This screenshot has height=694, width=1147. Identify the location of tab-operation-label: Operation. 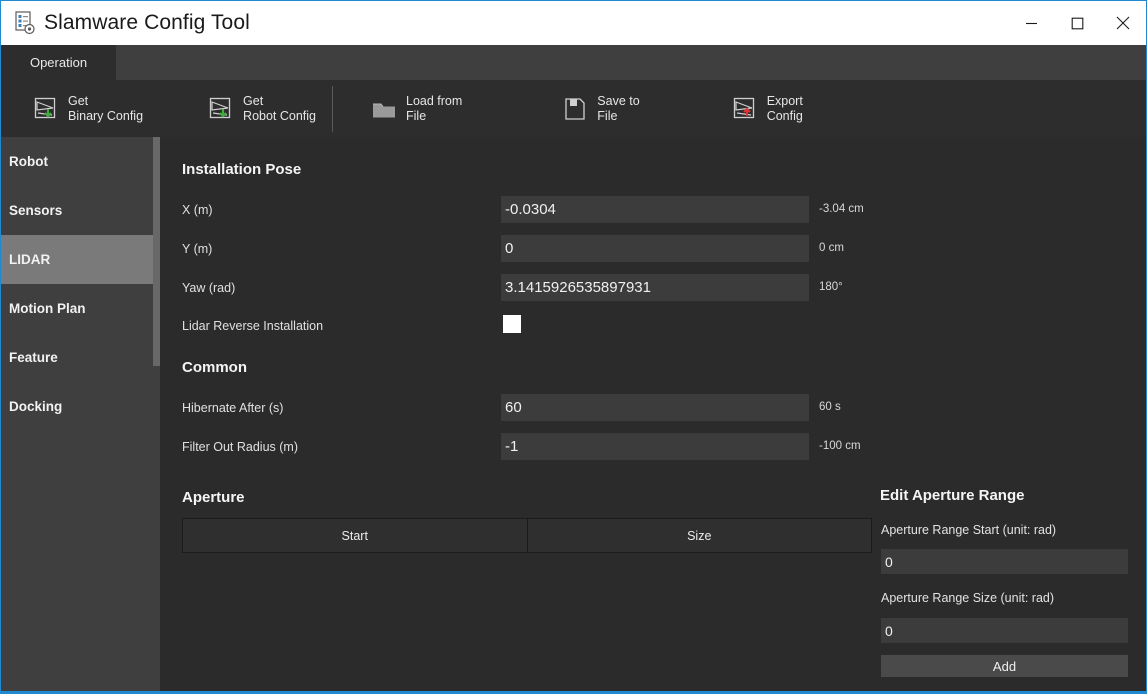
(58, 62).